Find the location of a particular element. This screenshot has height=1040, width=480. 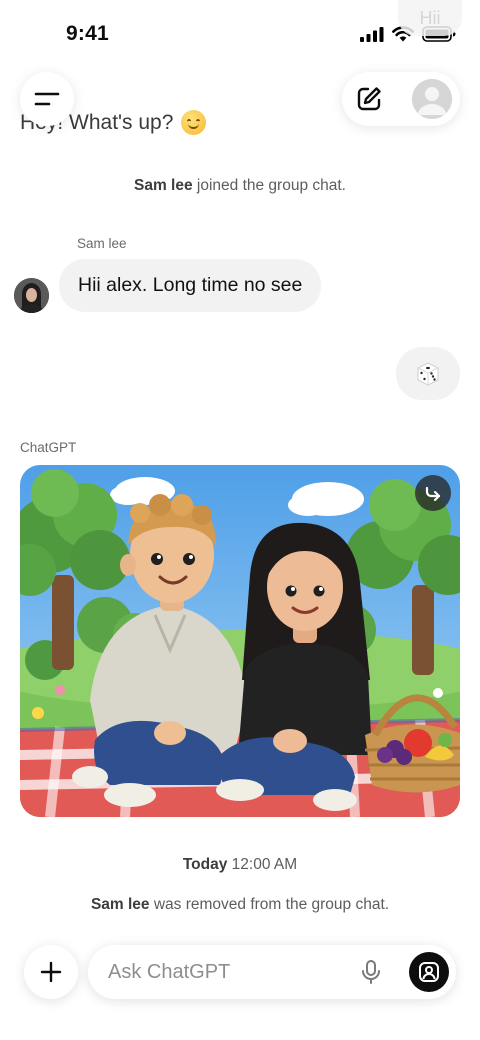

status-time: 9:41 is located at coordinates (87, 33).